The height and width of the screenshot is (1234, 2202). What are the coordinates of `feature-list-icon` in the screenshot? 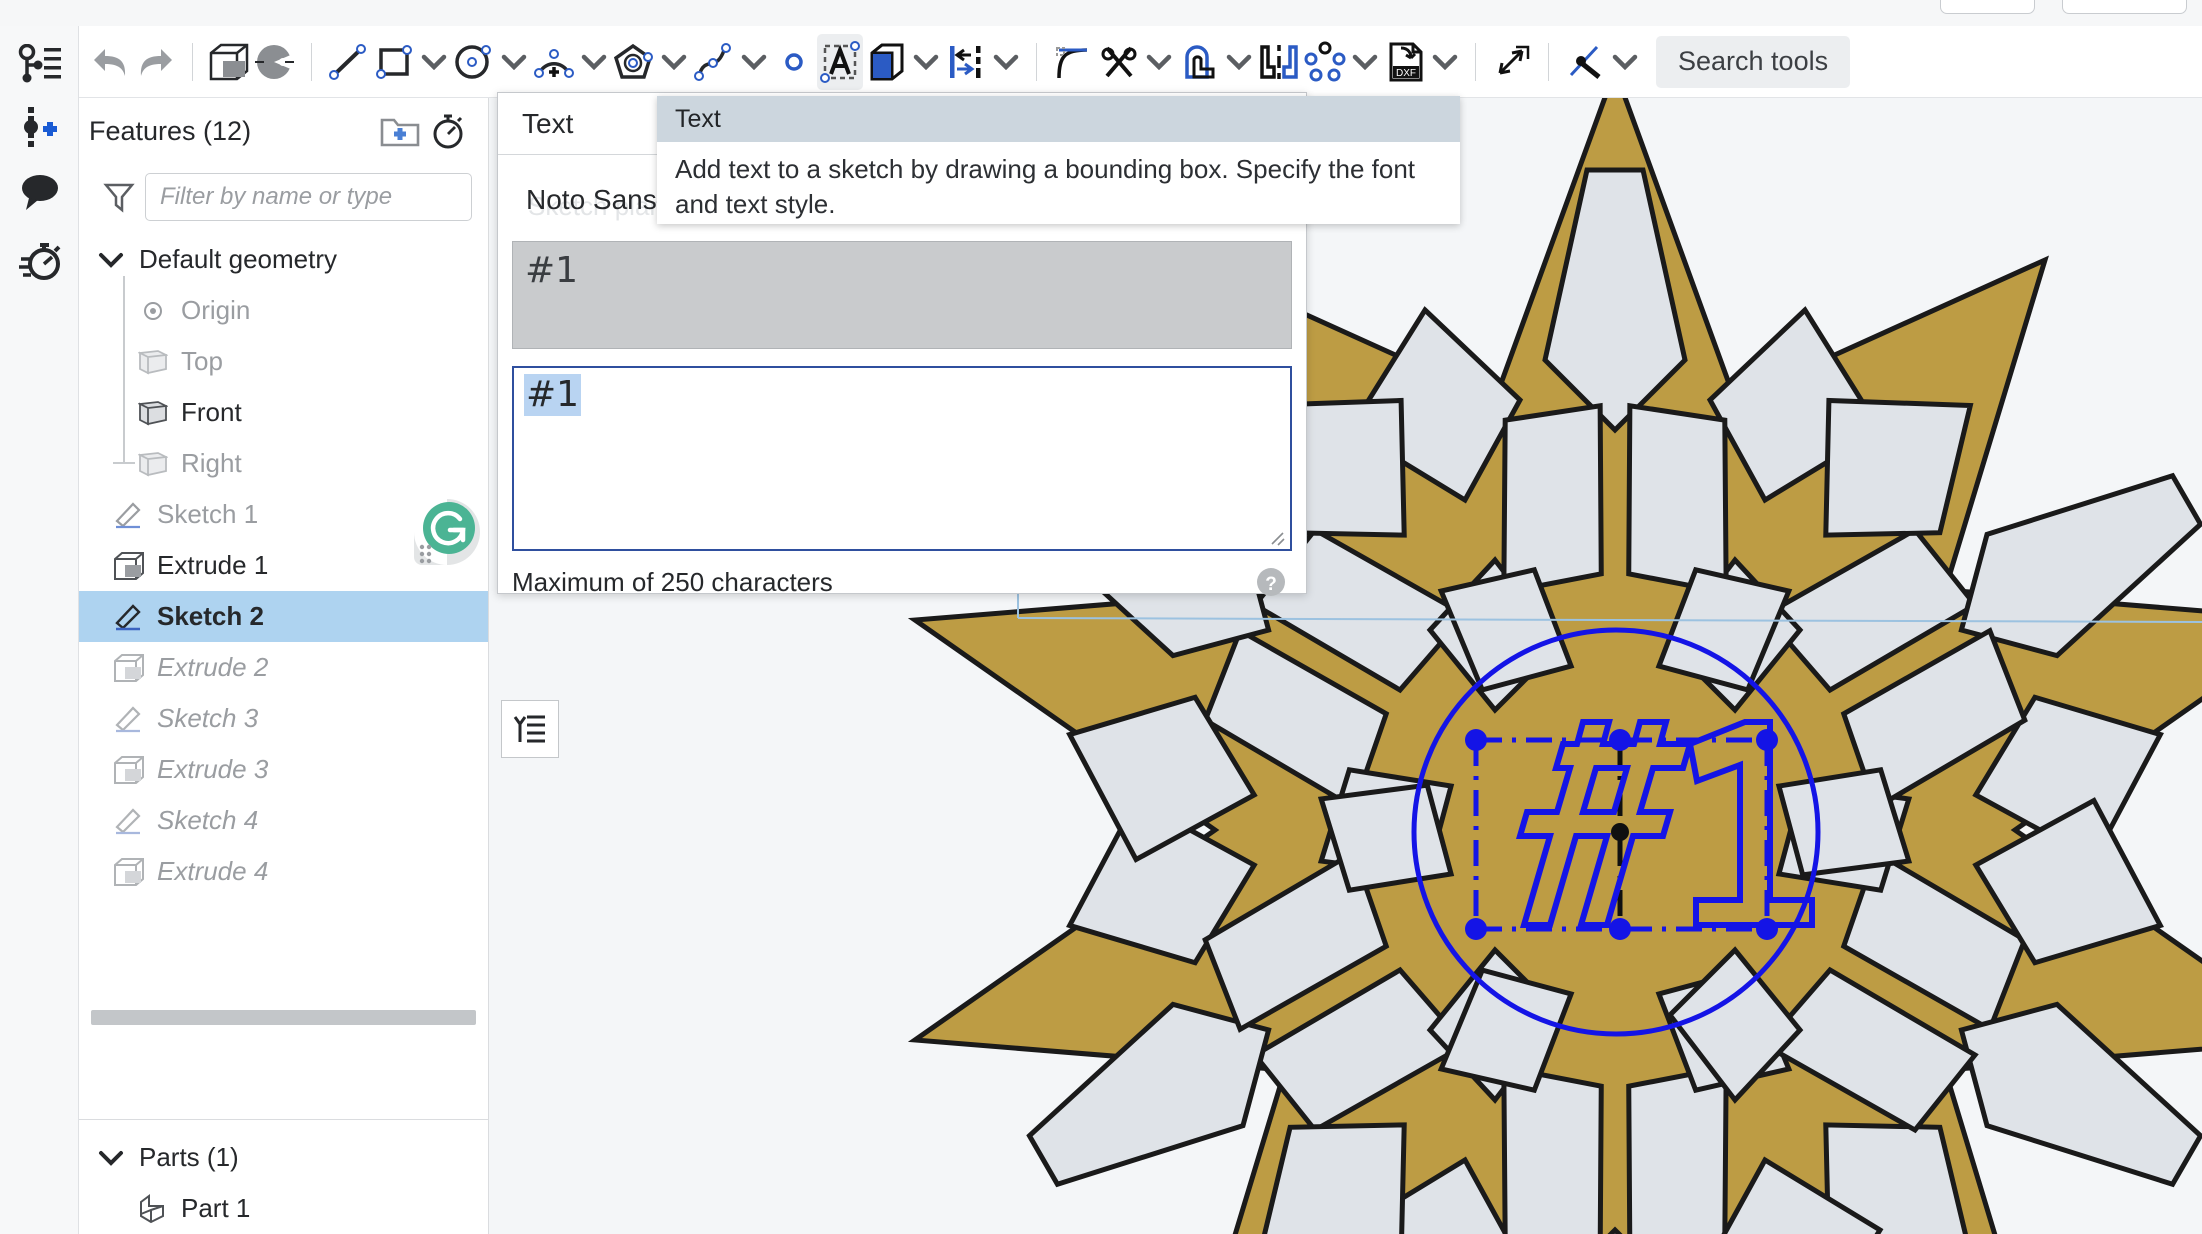 It's located at (39, 65).